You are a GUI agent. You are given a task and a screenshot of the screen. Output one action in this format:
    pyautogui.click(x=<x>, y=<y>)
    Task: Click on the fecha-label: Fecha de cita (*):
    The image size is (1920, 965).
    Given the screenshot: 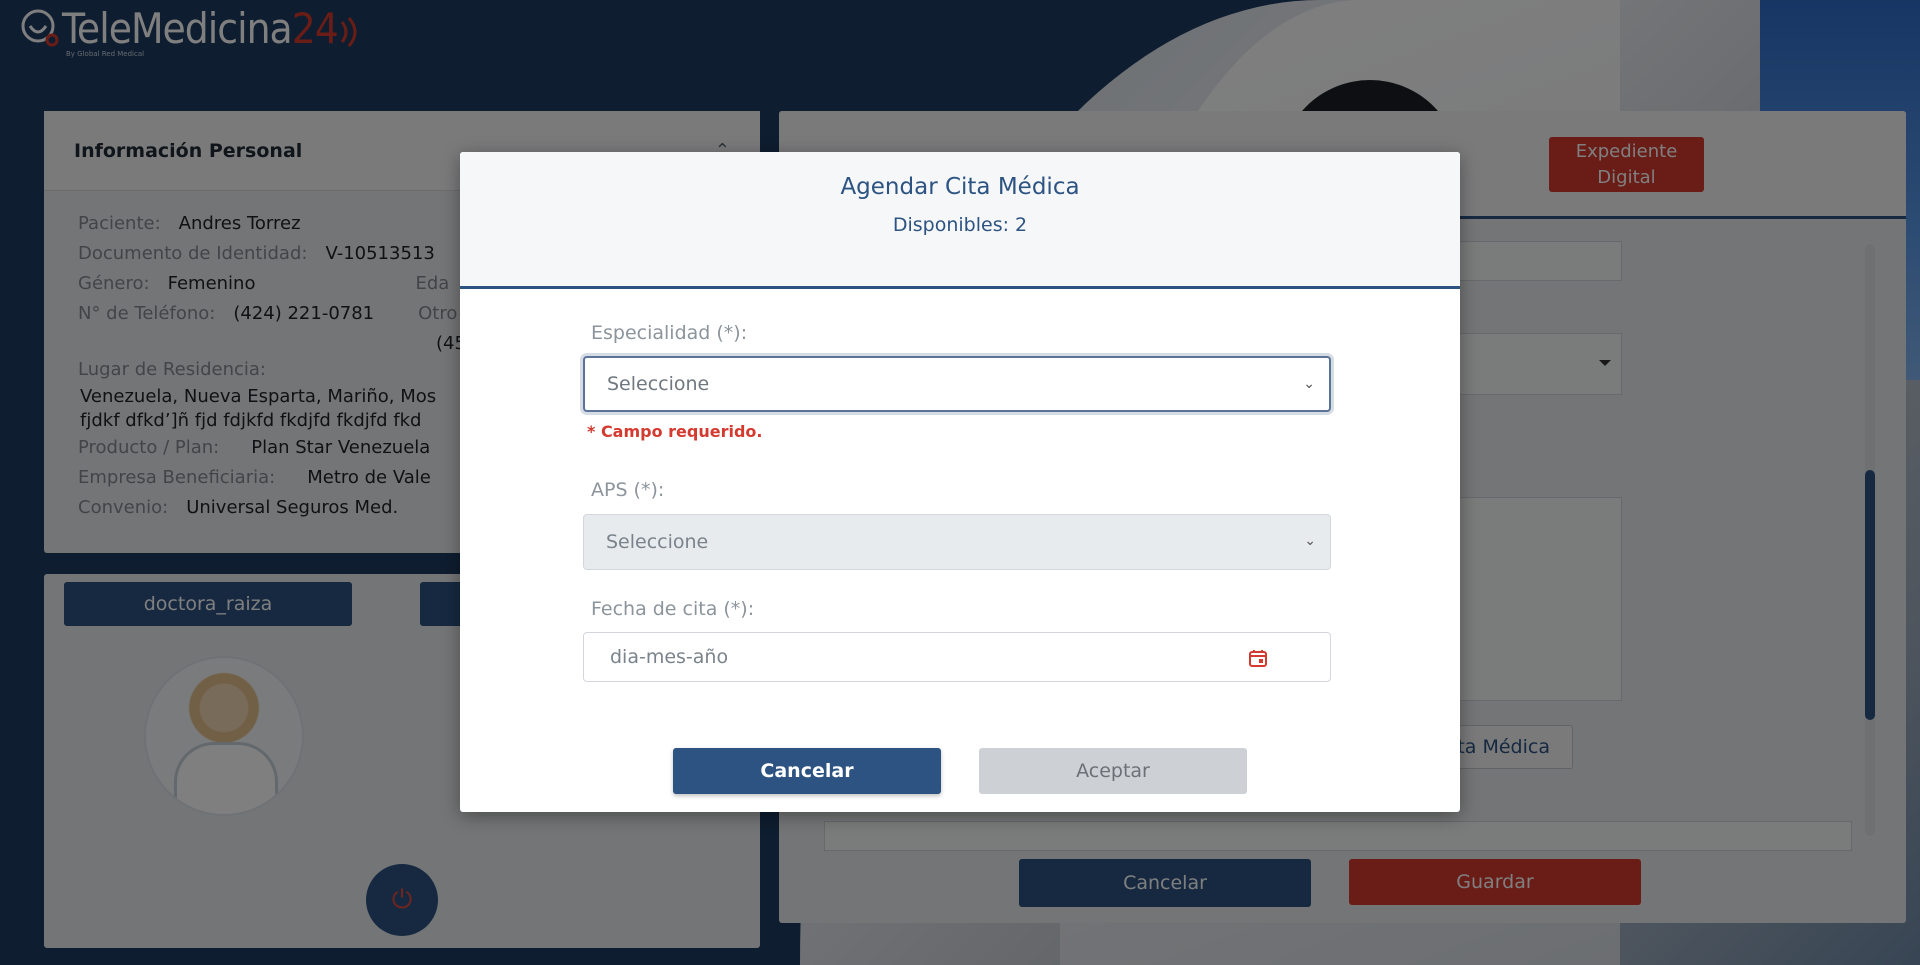 What is the action you would take?
    pyautogui.click(x=673, y=609)
    